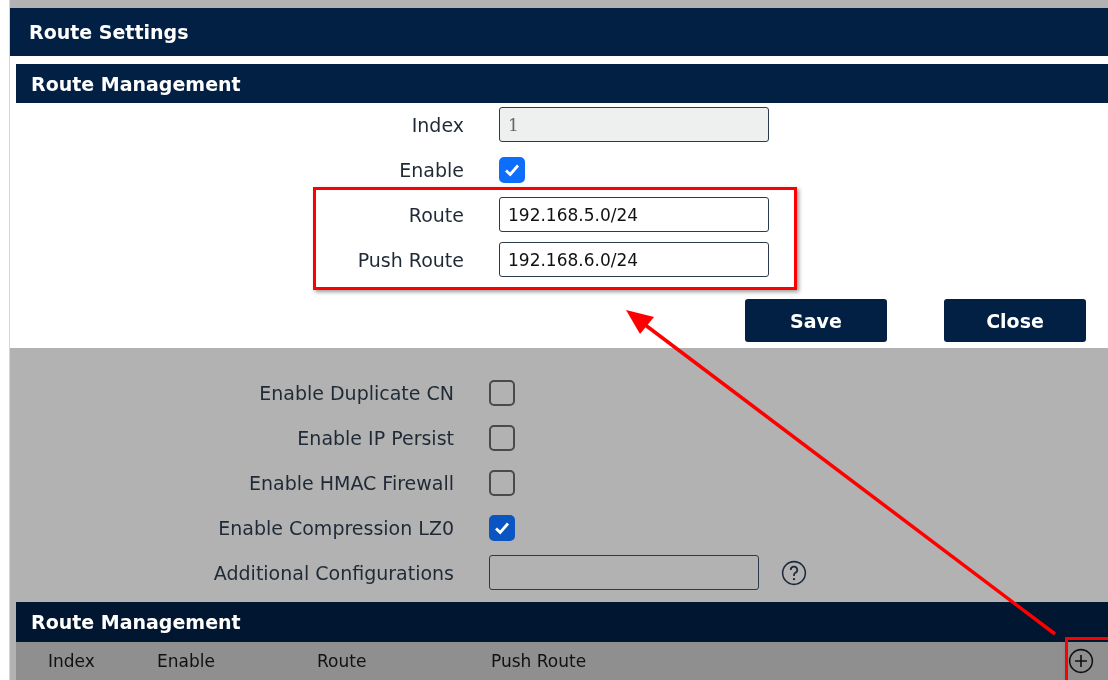 The width and height of the screenshot is (1108, 680). What do you see at coordinates (436, 214) in the screenshot?
I see `field-label: Route` at bounding box center [436, 214].